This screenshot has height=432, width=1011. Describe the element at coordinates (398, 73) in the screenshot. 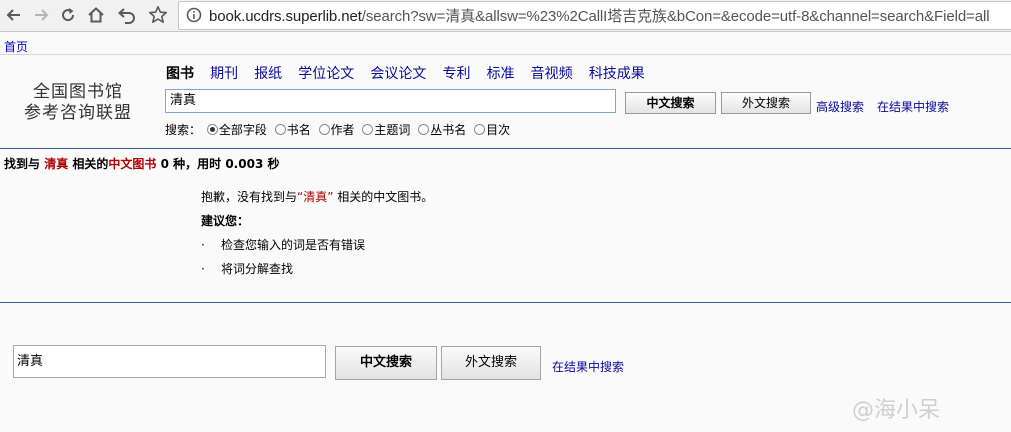

I see `tab-conference-papers: 会议论文` at that location.